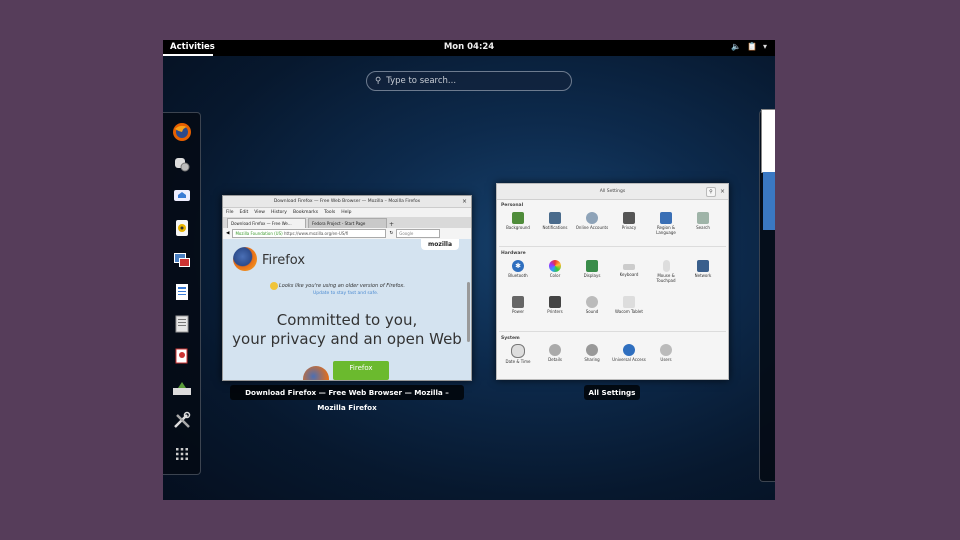 This screenshot has width=960, height=540. Describe the element at coordinates (592, 305) in the screenshot. I see `settings-sound: Sound` at that location.